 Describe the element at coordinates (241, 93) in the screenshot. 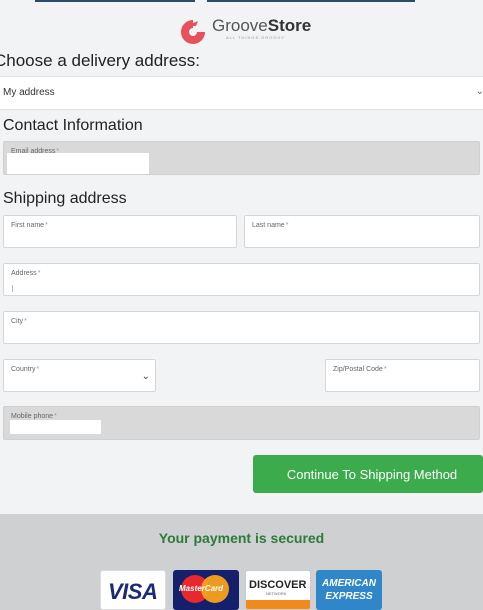

I see `delivery-address-select: My address ⌄` at that location.